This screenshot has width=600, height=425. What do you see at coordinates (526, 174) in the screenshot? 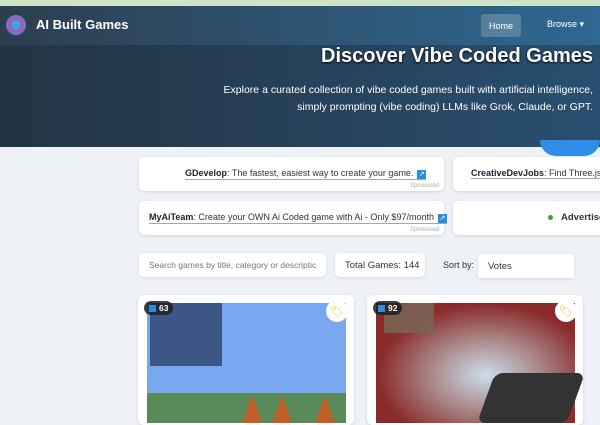
I see `ad-creativedevjobs: CreativeDevJobs: Find Three.js,` at bounding box center [526, 174].